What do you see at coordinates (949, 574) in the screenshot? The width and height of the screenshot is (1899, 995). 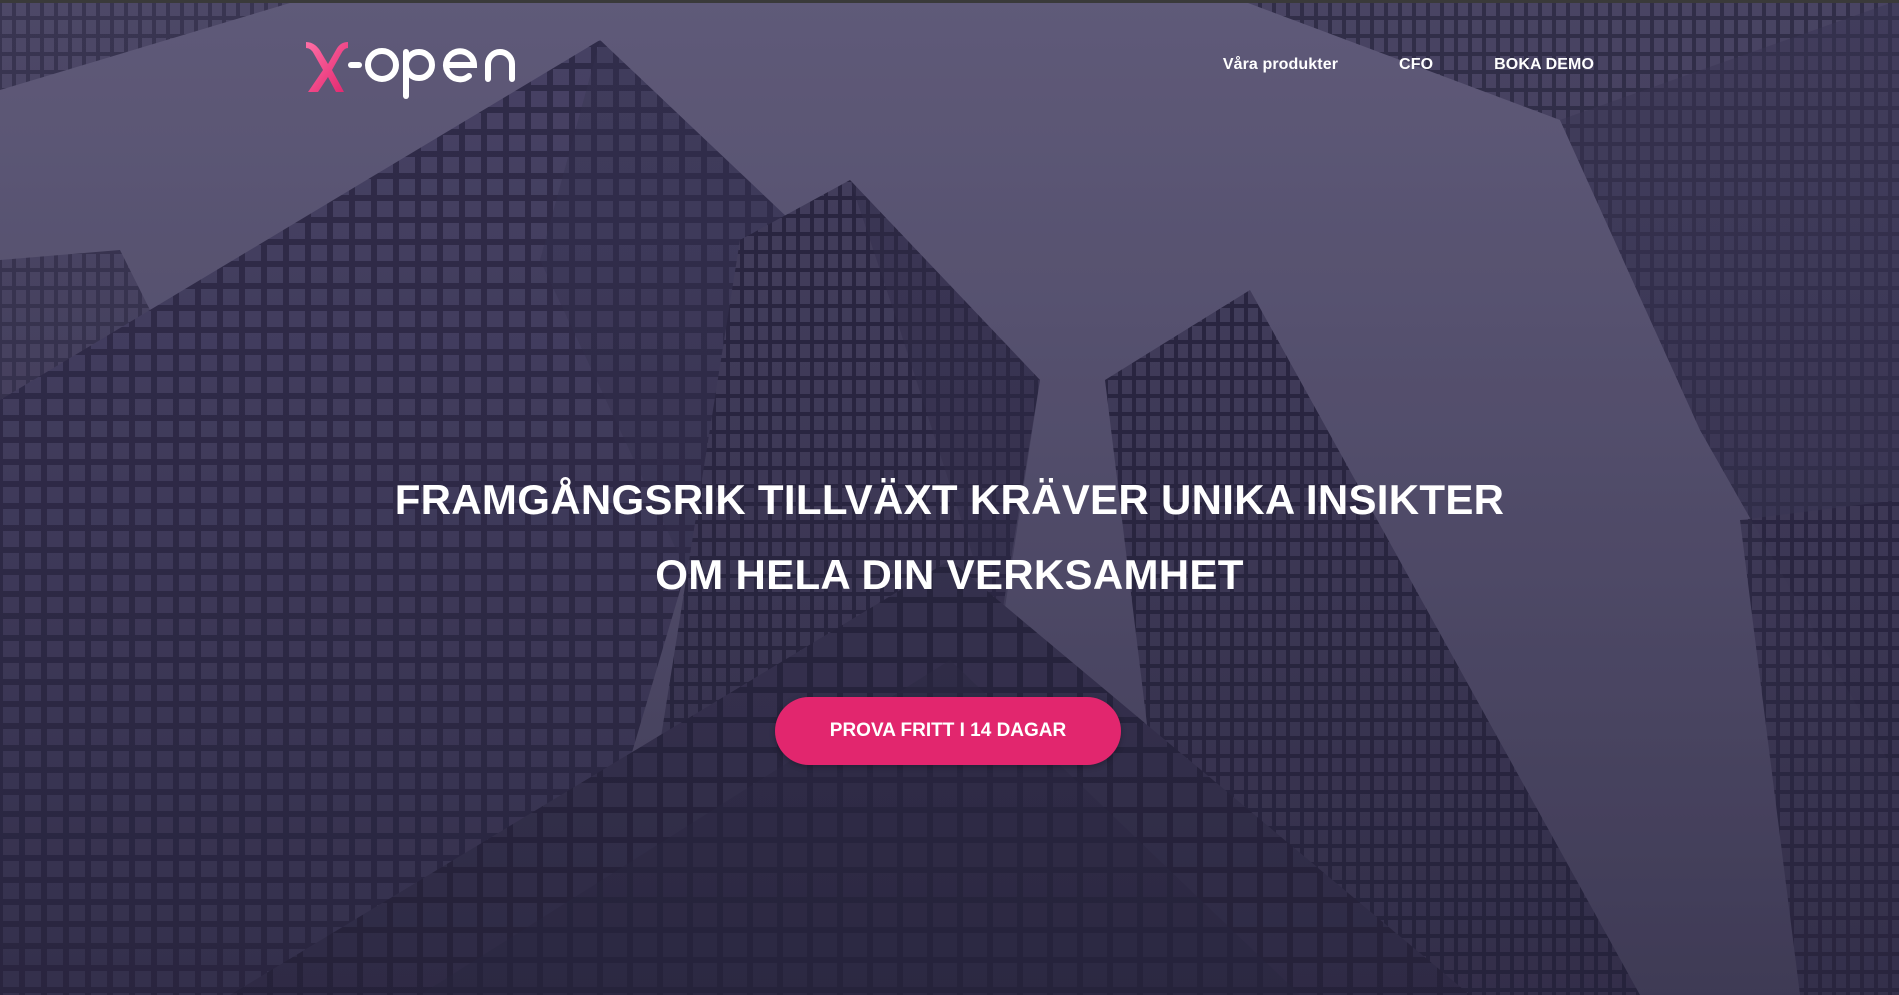 I see `hero-headline-line-2: OM HELA DIN VERKSAMHET` at bounding box center [949, 574].